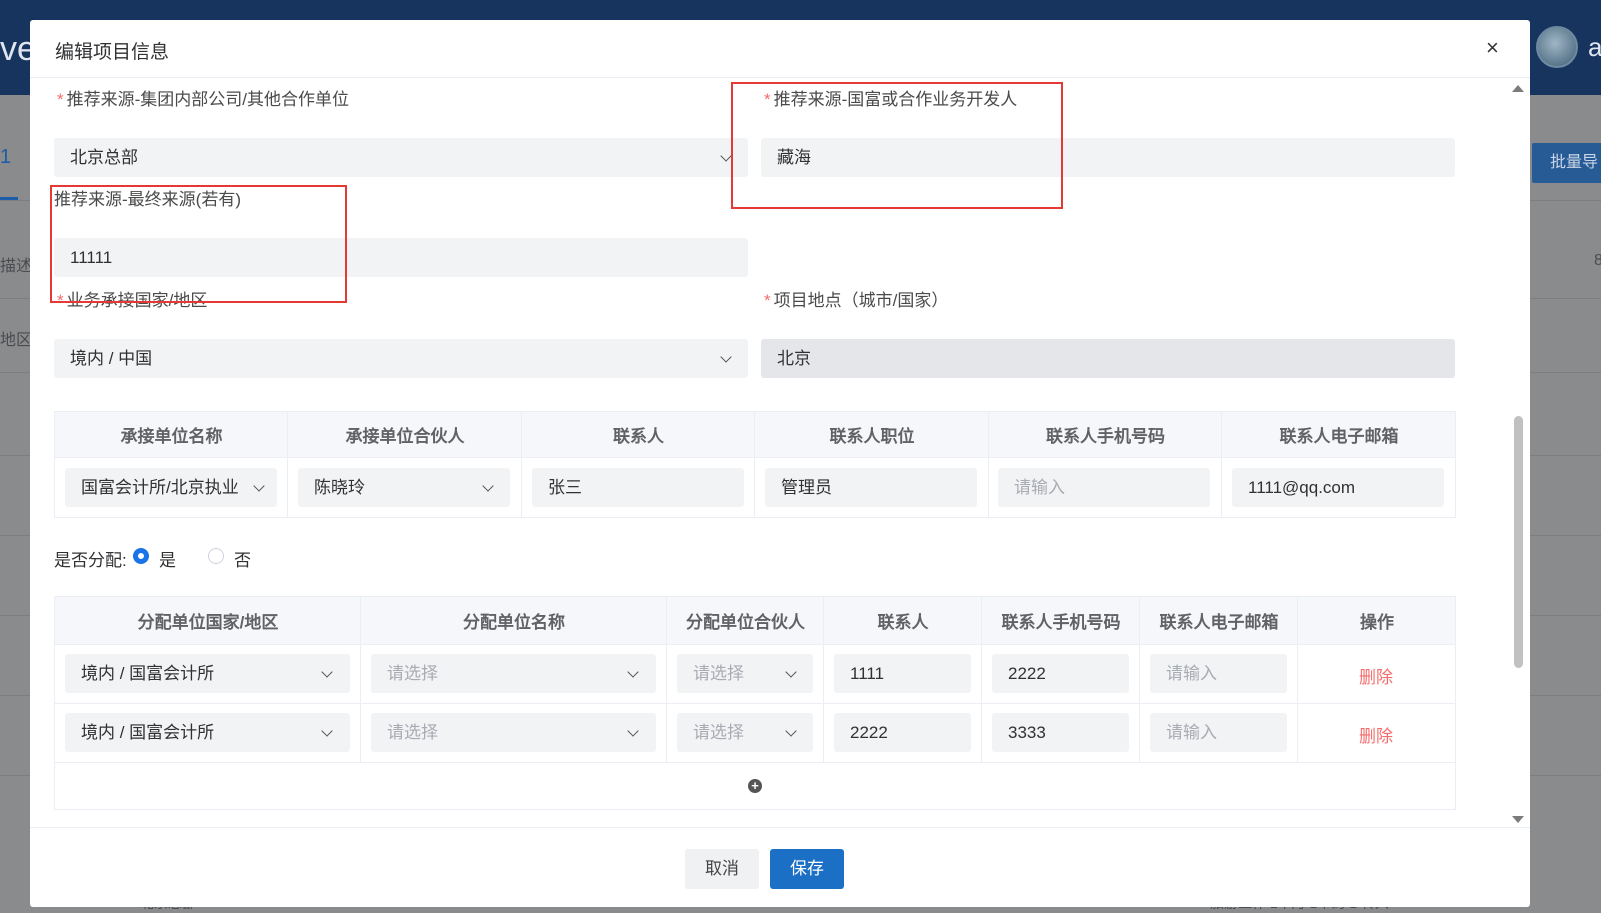 The image size is (1601, 913). I want to click on dialog-header: 编辑项目信息 ×, so click(780, 49).